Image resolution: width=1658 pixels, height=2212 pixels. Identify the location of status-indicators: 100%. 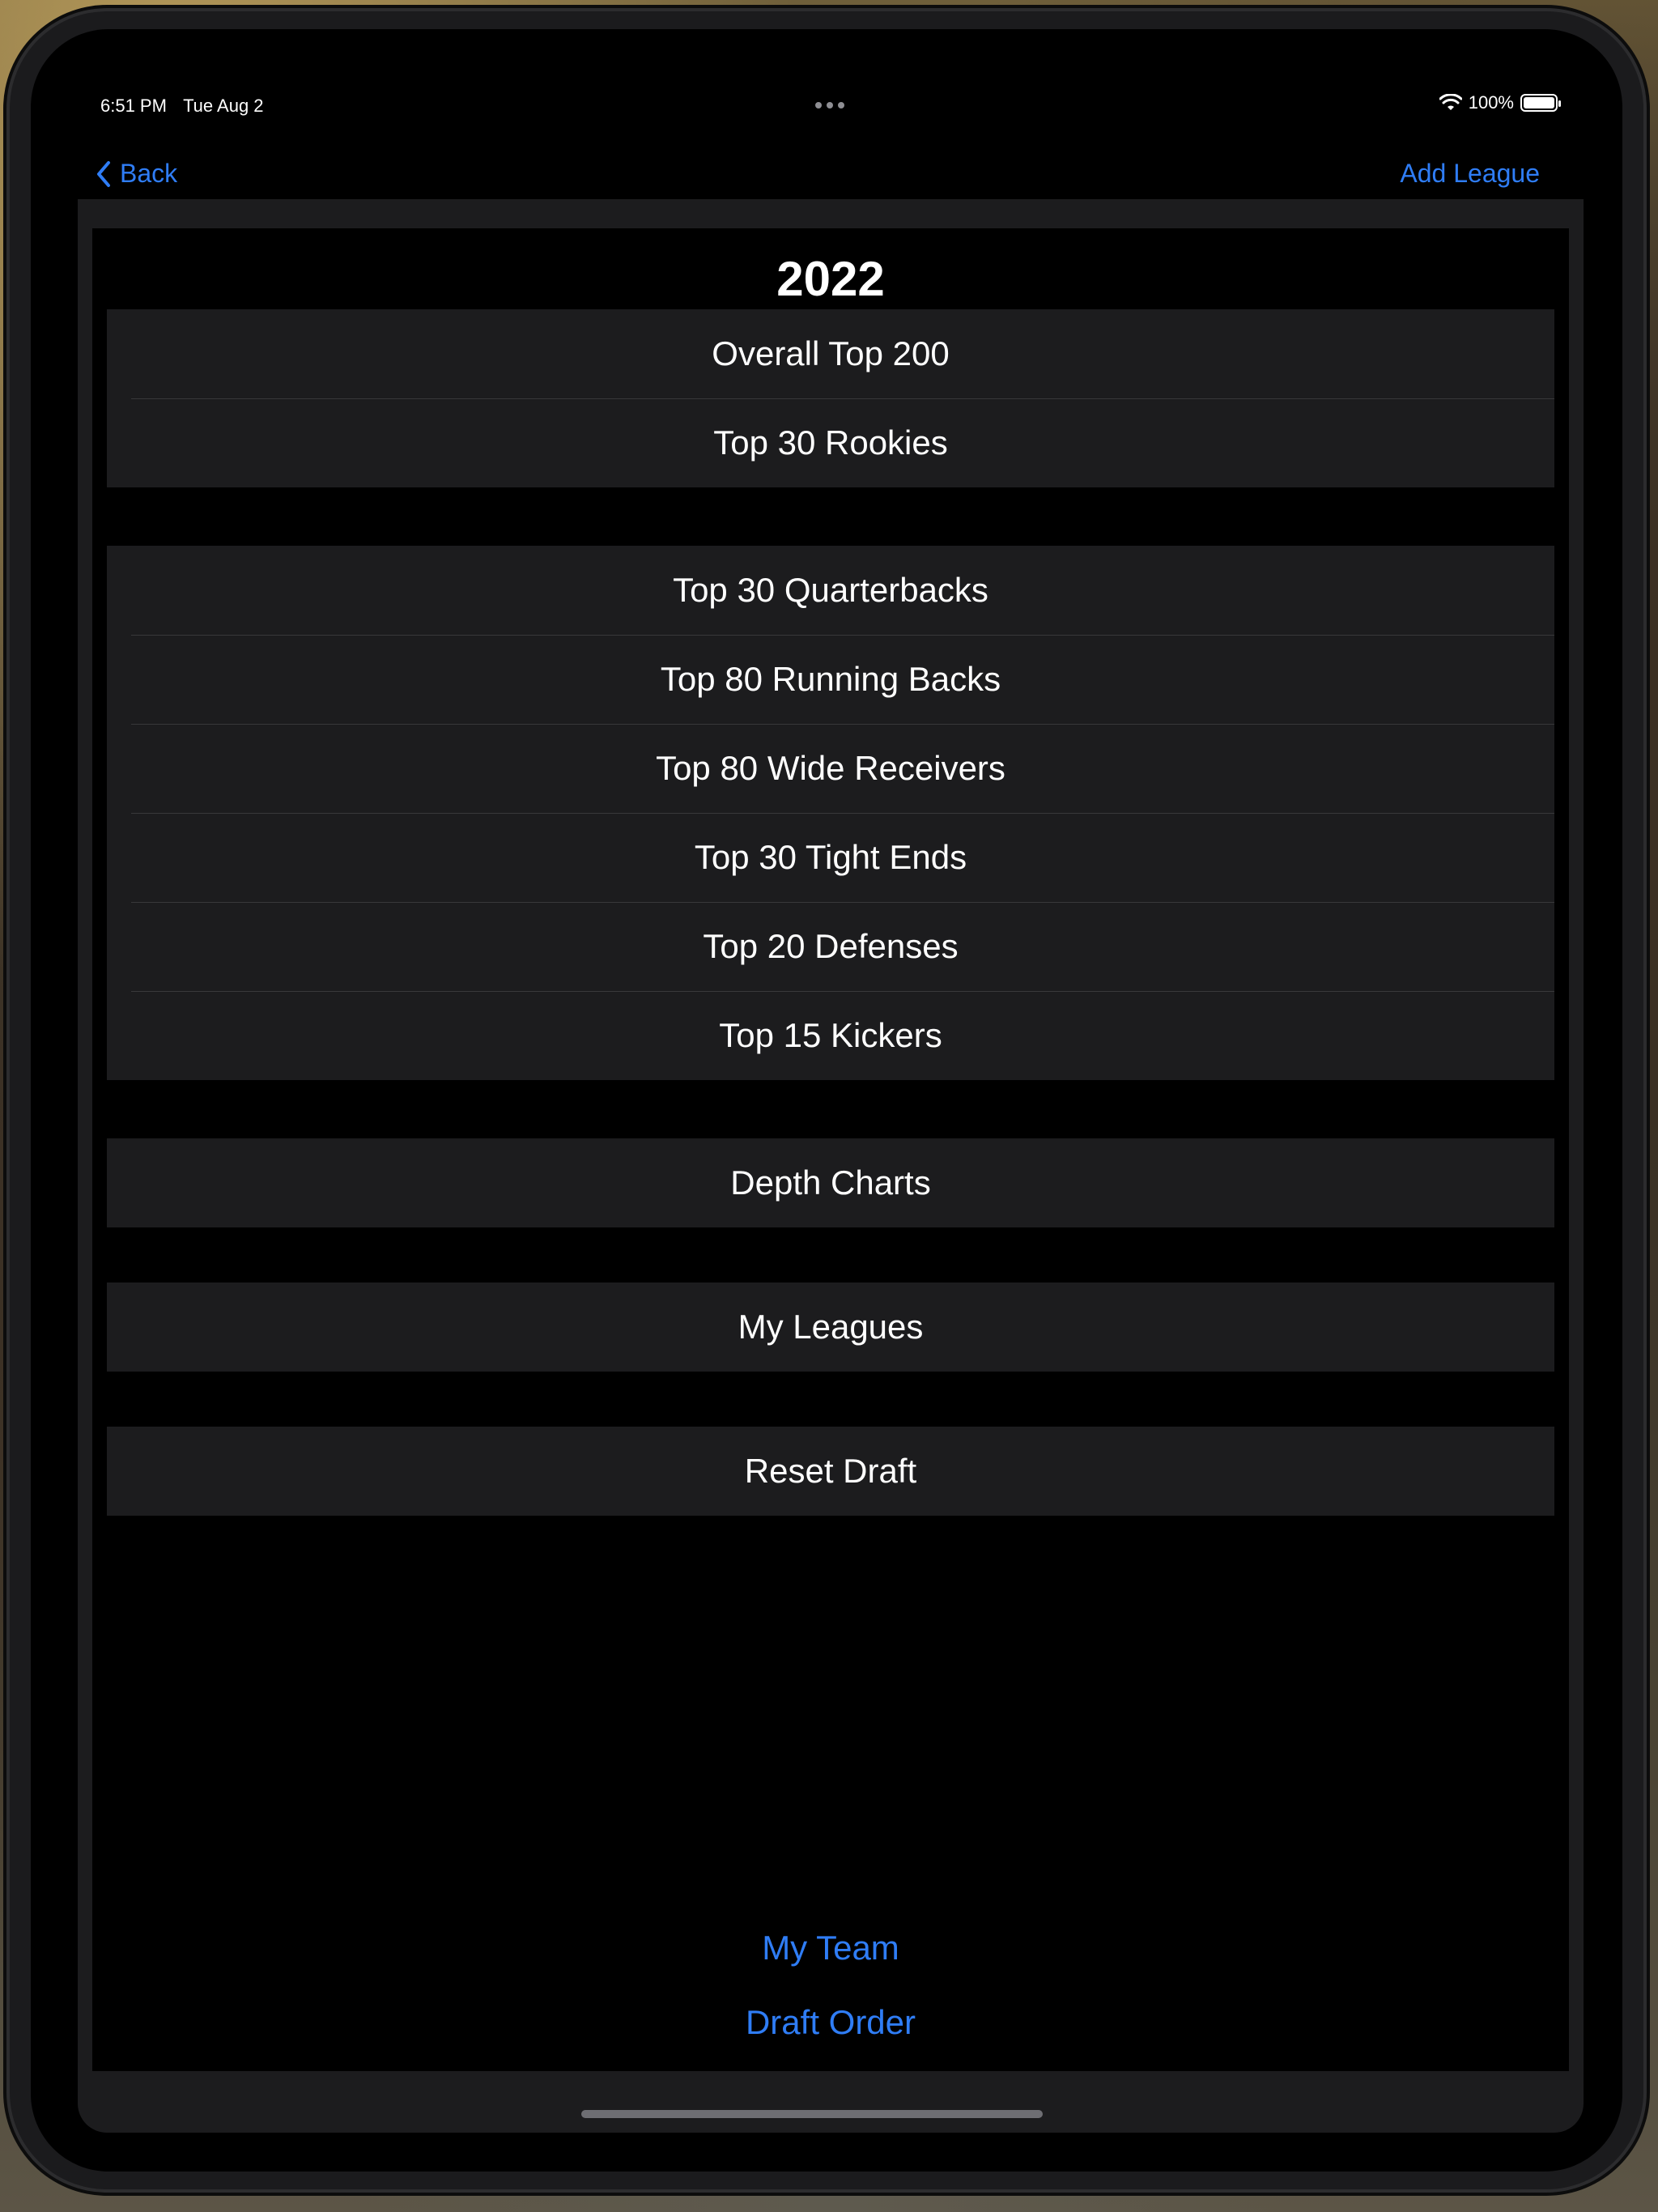
(1500, 103).